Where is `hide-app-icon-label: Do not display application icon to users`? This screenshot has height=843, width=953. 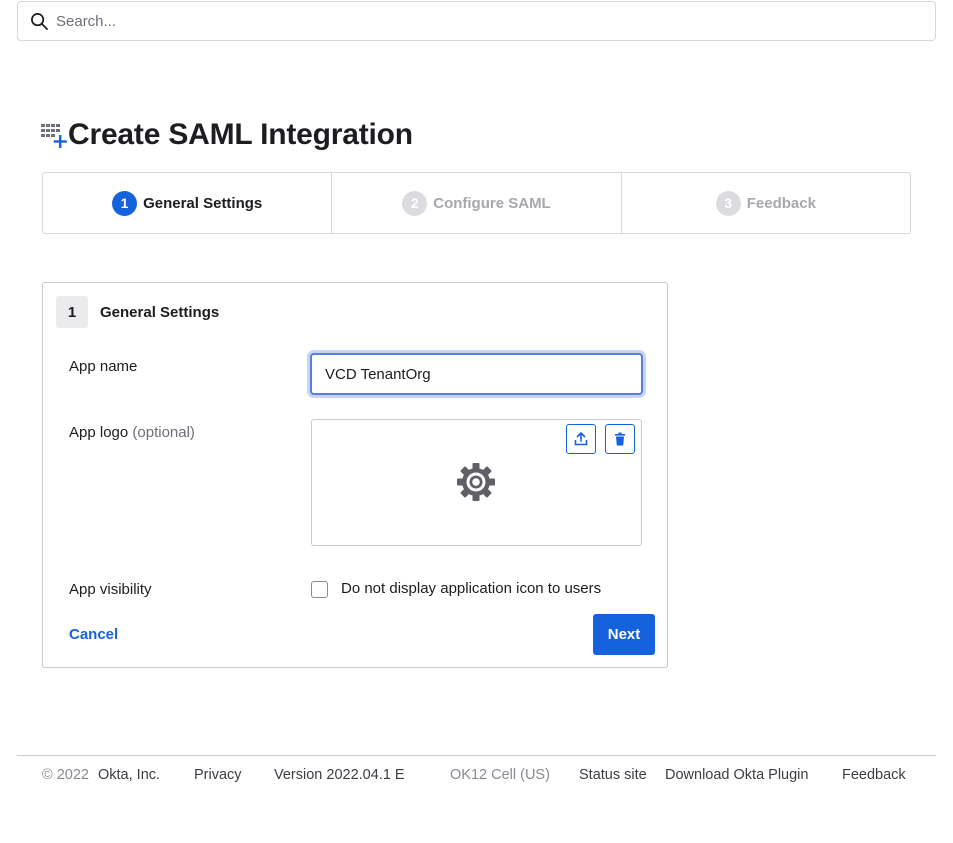 hide-app-icon-label: Do not display application icon to users is located at coordinates (471, 588).